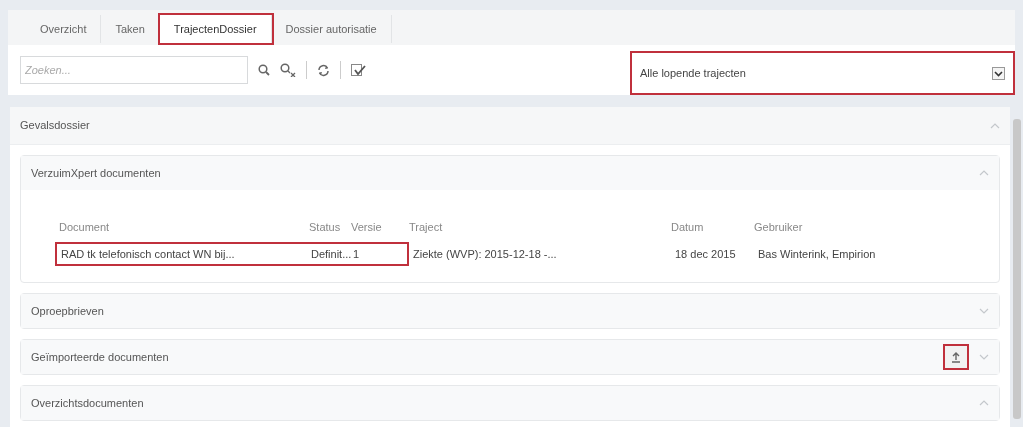 This screenshot has width=1023, height=427. Describe the element at coordinates (817, 254) in the screenshot. I see `table-cell-text: Bas Winterink, Empirion` at that location.